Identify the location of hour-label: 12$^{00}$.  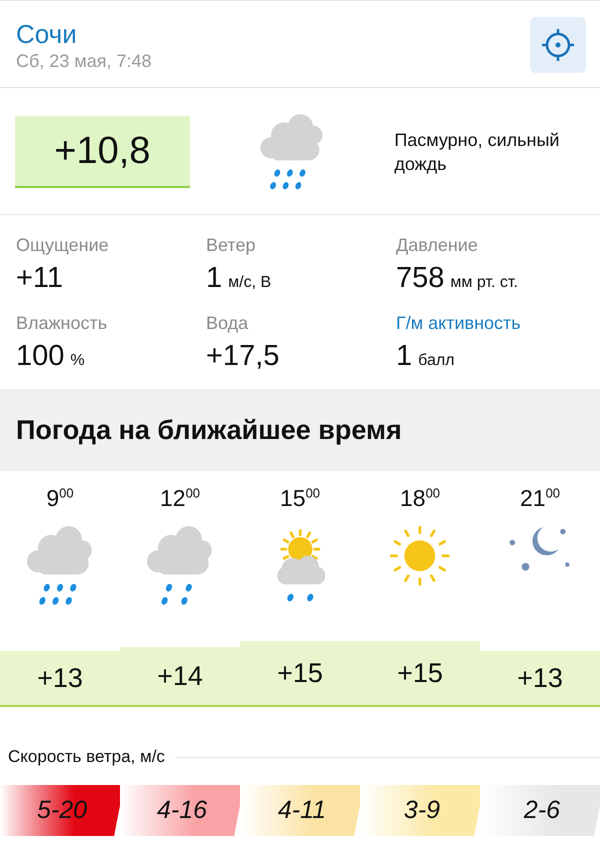
(180, 499).